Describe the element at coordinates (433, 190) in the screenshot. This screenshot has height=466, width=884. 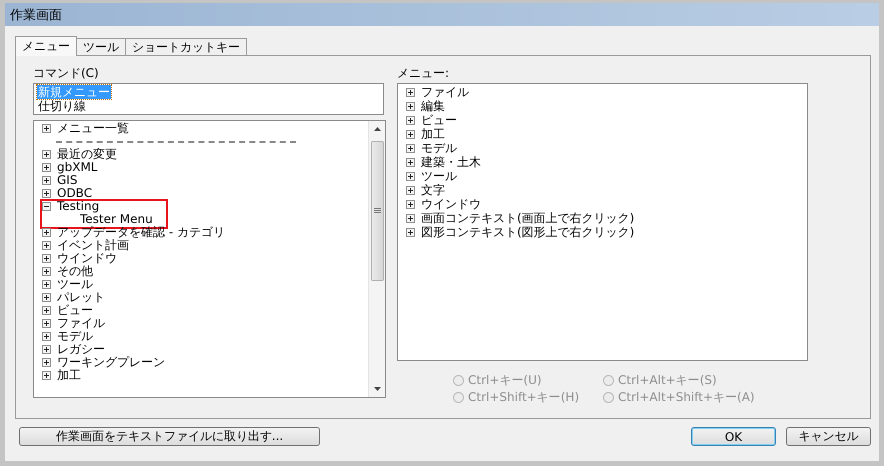
I see `tree-item: 文字` at that location.